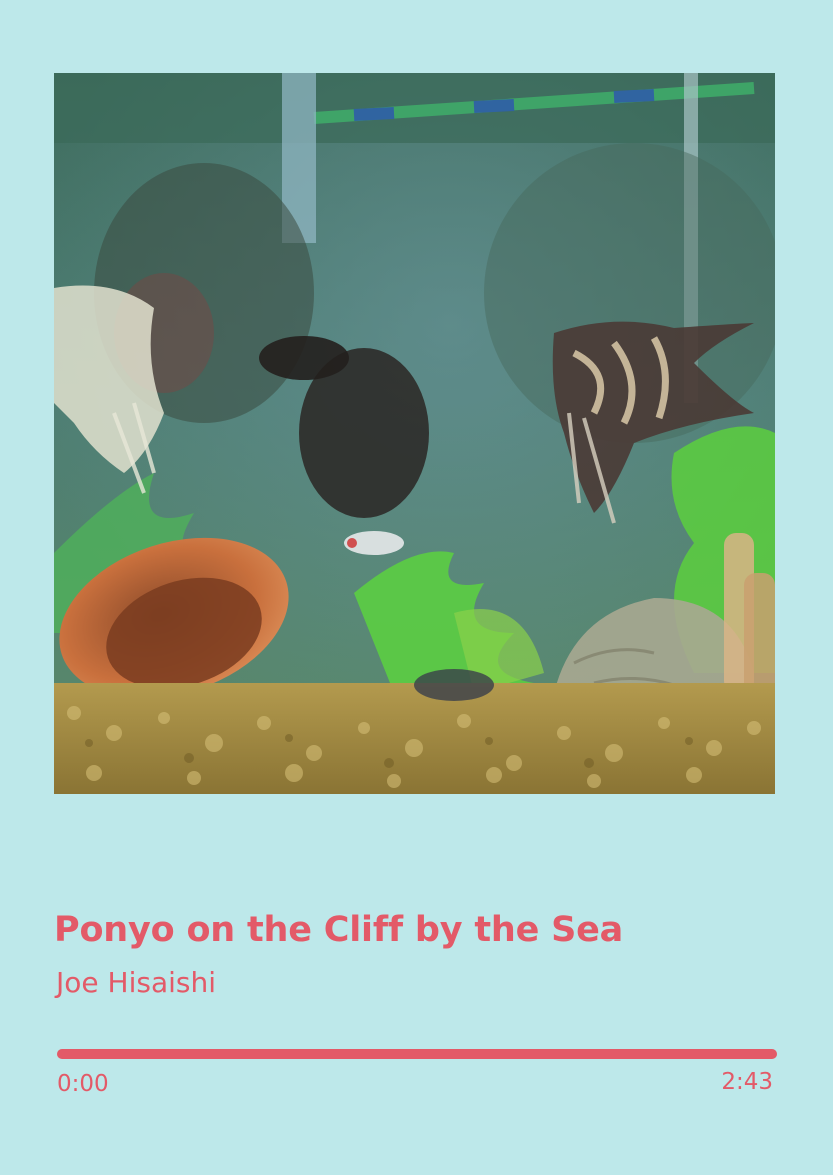 The height and width of the screenshot is (1175, 833). I want to click on progress-fill, so click(417, 1054).